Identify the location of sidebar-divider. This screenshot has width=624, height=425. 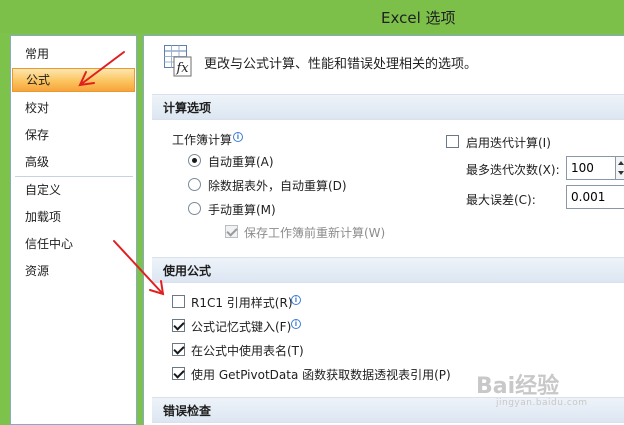
(74, 176).